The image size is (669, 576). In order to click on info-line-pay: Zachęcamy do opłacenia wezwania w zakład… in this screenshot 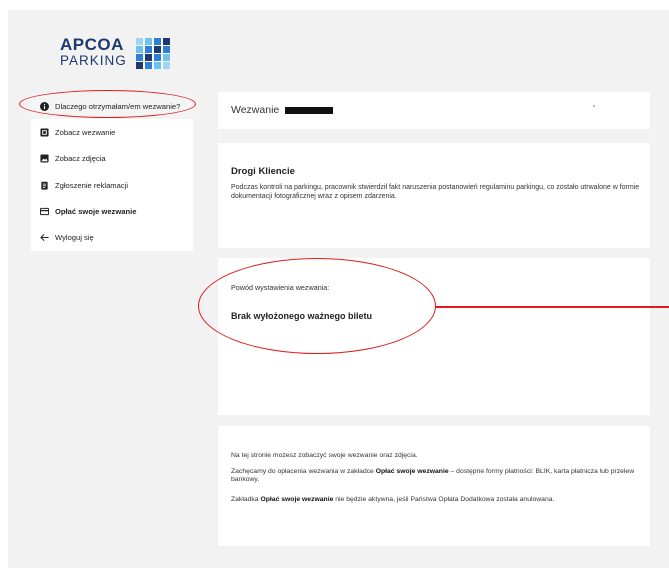, I will do `click(436, 476)`.